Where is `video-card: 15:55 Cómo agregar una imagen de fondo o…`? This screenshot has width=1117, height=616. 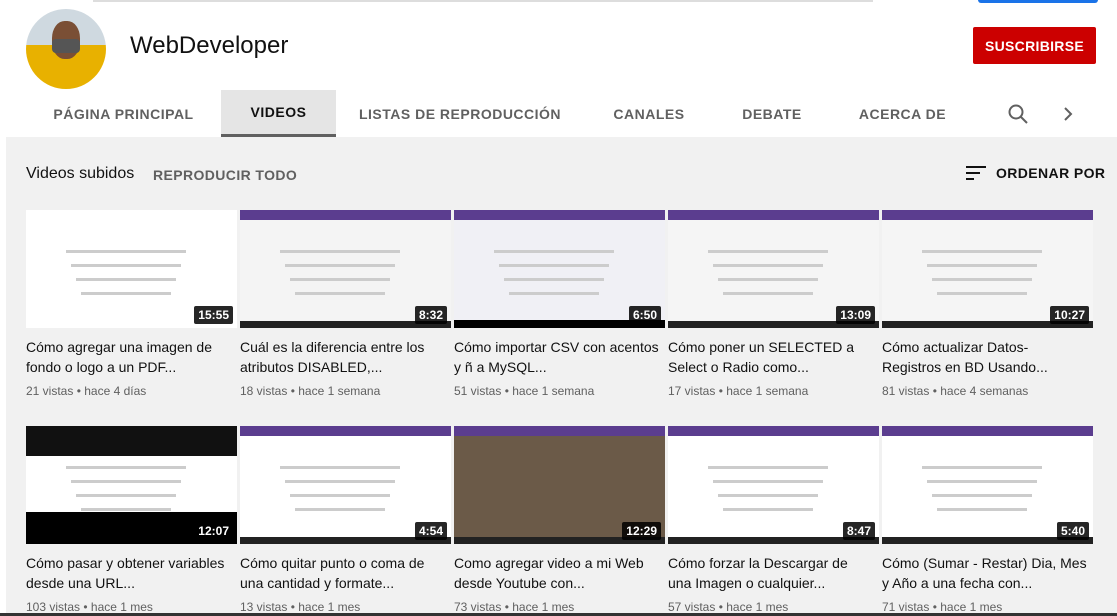
video-card: 15:55 Cómo agregar una imagen de fondo o… is located at coordinates (131, 304).